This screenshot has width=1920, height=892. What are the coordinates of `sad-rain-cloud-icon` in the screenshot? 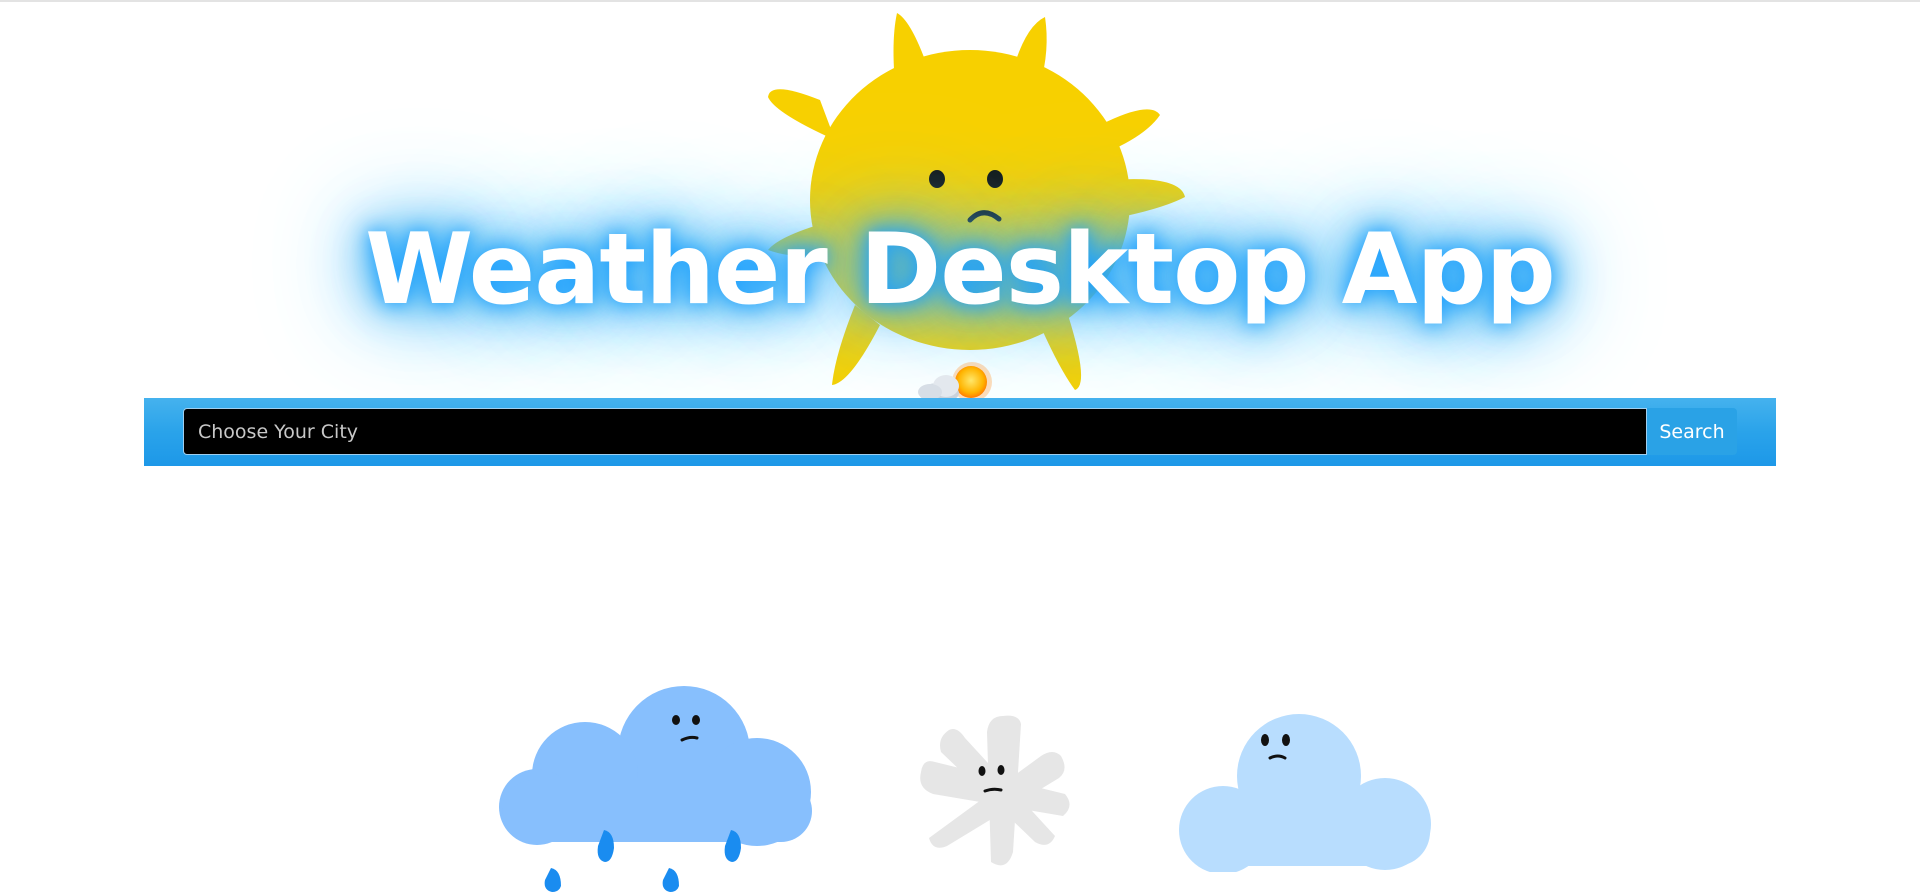 It's located at (655, 789).